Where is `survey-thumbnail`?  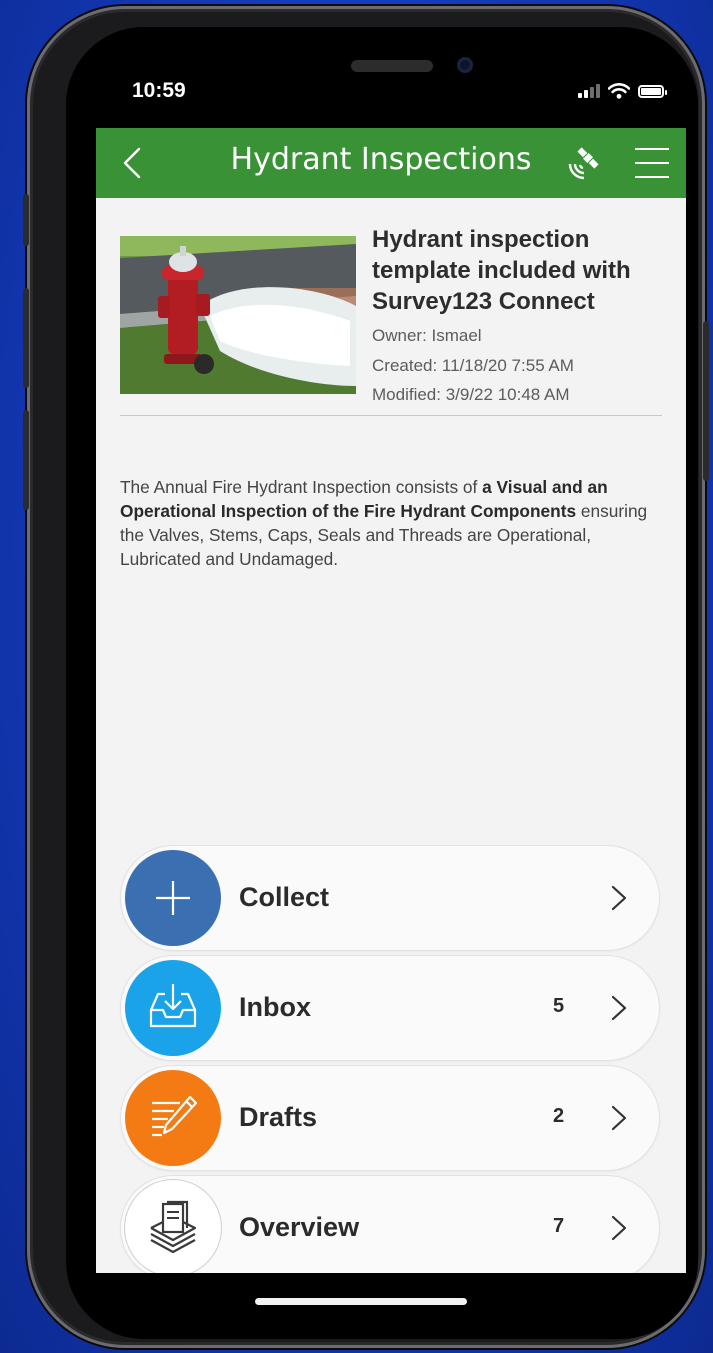
survey-thumbnail is located at coordinates (238, 315).